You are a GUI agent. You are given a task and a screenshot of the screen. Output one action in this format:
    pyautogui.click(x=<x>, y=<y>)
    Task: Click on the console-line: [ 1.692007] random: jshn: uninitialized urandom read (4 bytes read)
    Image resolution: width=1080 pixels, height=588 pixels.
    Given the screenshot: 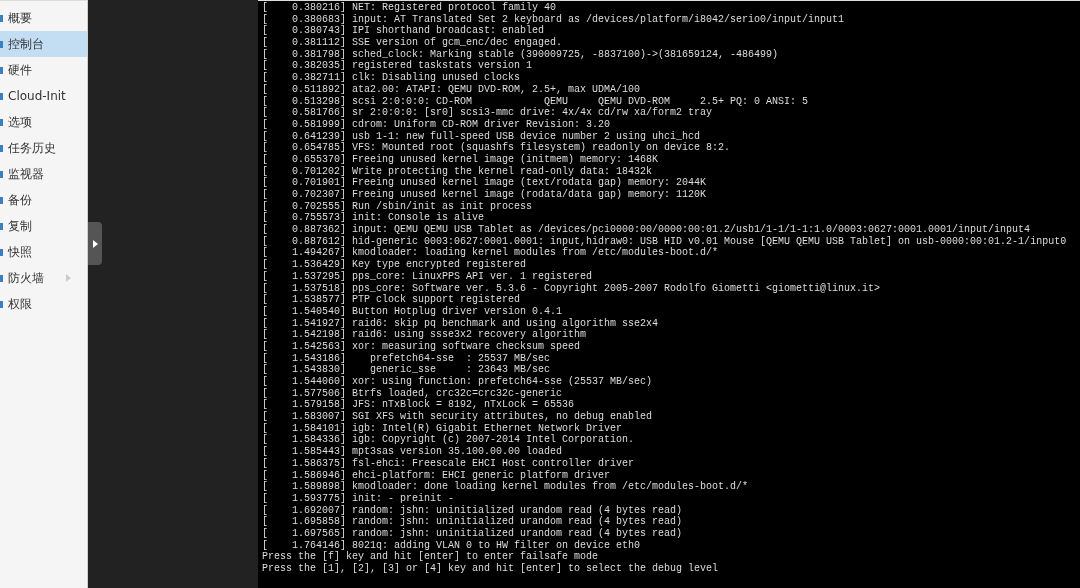 What is the action you would take?
    pyautogui.click(x=473, y=510)
    